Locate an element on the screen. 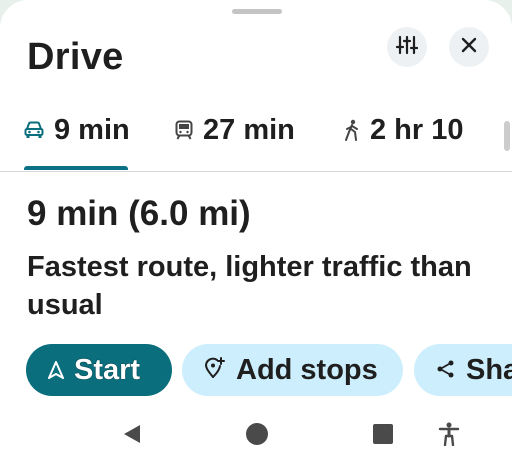 This screenshot has height=466, width=512. accessibility-button is located at coordinates (449, 436).